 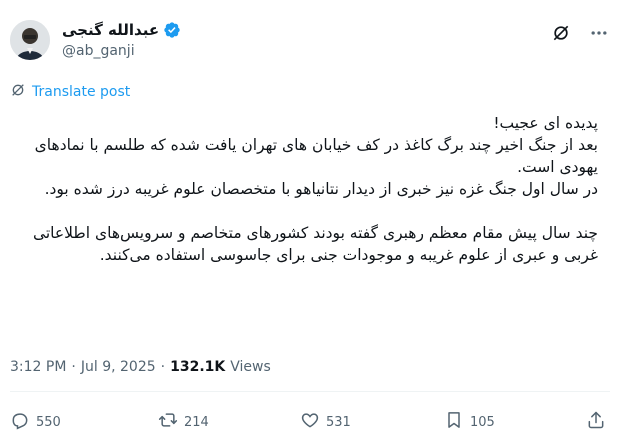 What do you see at coordinates (48, 422) in the screenshot?
I see `reply-count: 550` at bounding box center [48, 422].